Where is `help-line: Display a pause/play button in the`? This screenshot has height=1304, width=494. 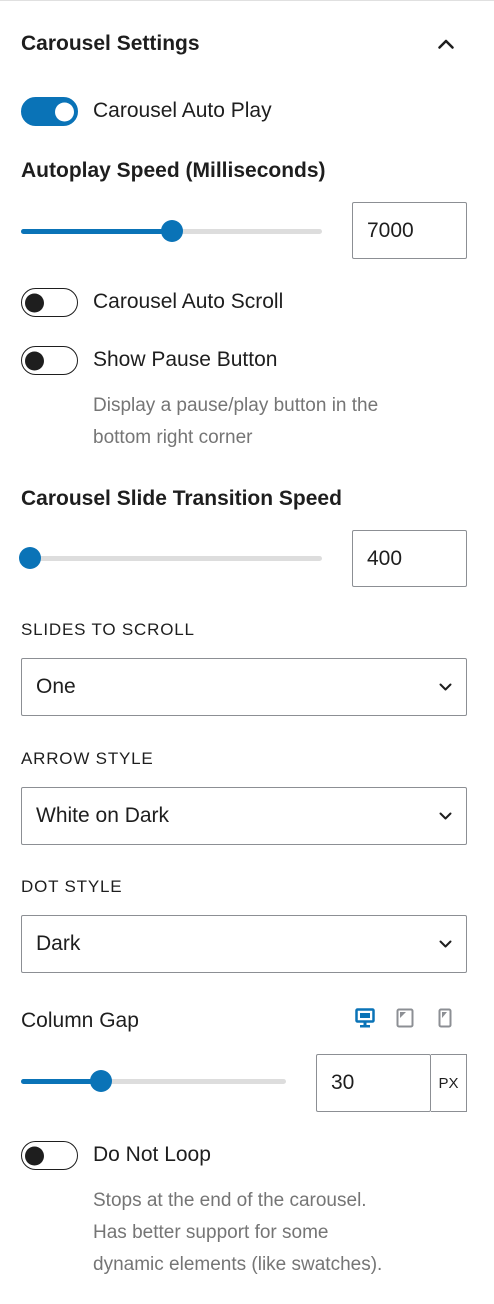
help-line: Display a pause/play button in the is located at coordinates (236, 405).